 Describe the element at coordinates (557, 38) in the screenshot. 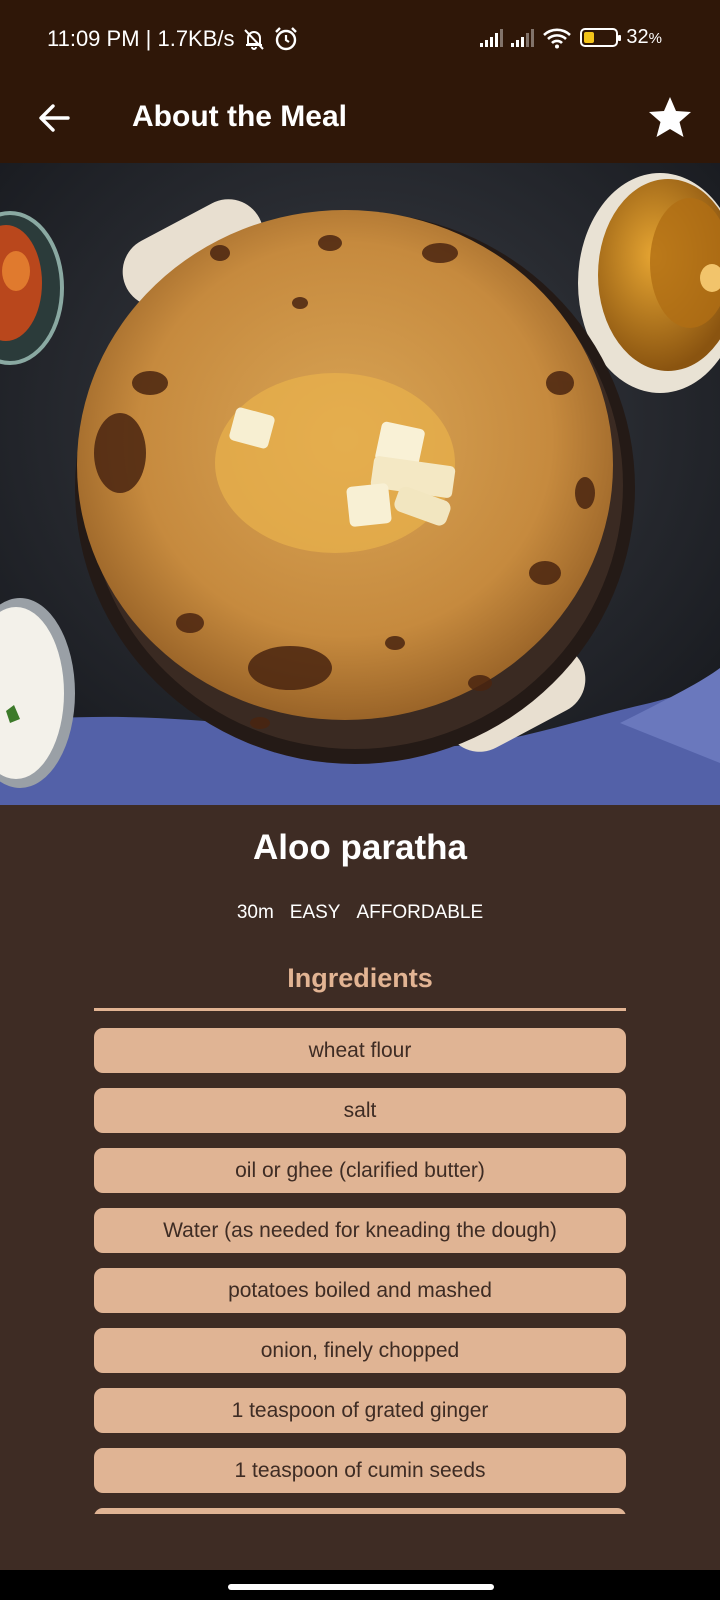

I see `wifi-icon` at that location.